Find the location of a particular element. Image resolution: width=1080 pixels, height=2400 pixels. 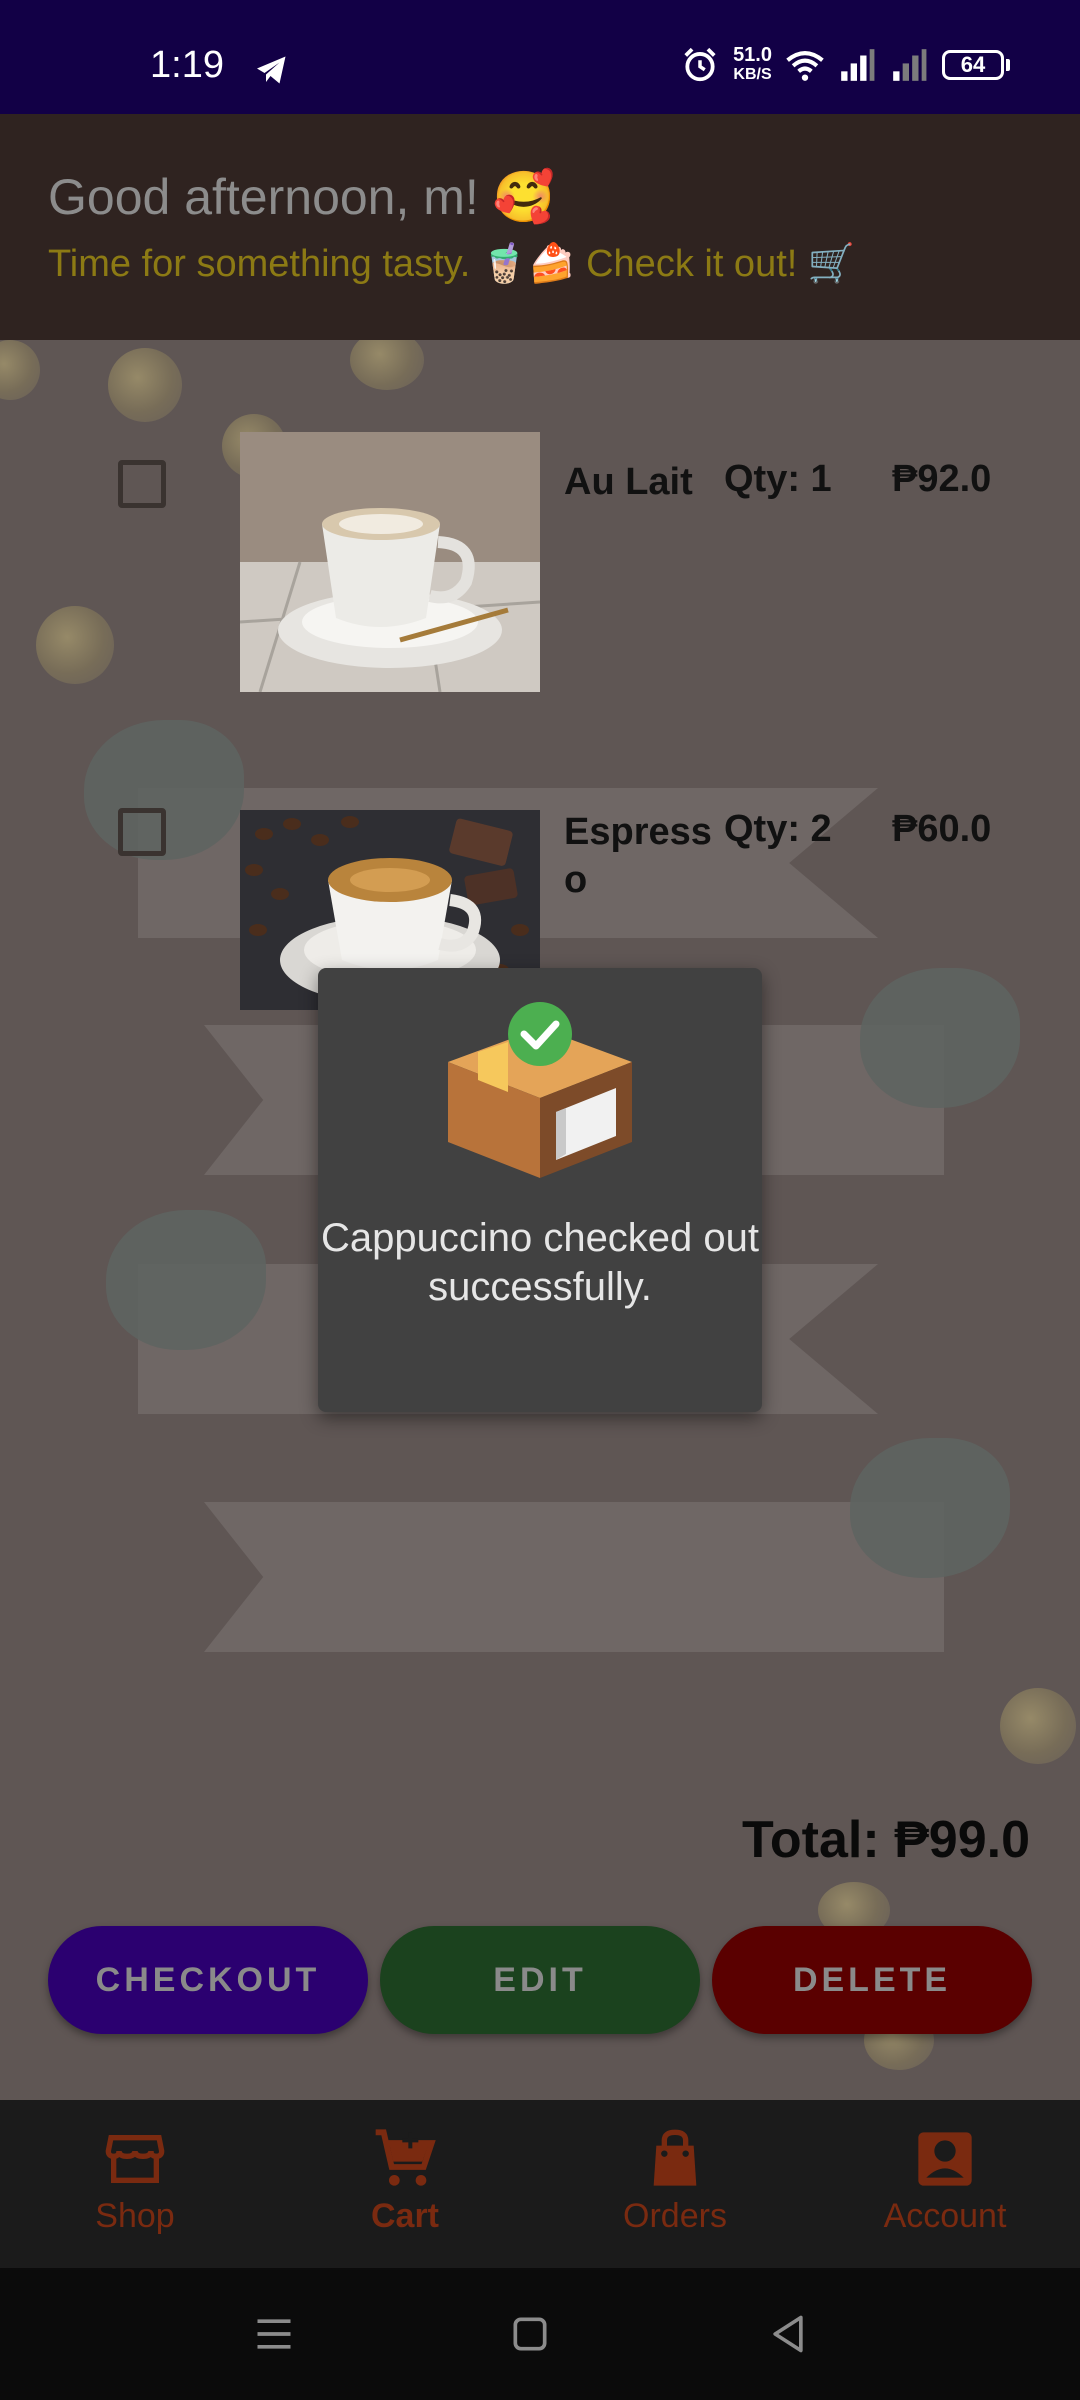

menu-icon is located at coordinates (274, 2334).